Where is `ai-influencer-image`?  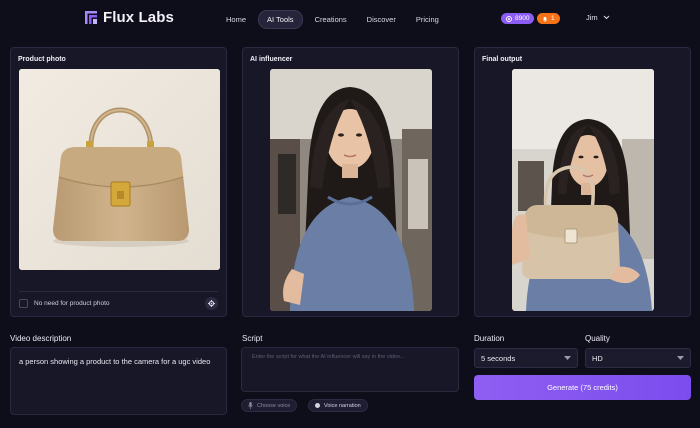
ai-influencer-image is located at coordinates (351, 190).